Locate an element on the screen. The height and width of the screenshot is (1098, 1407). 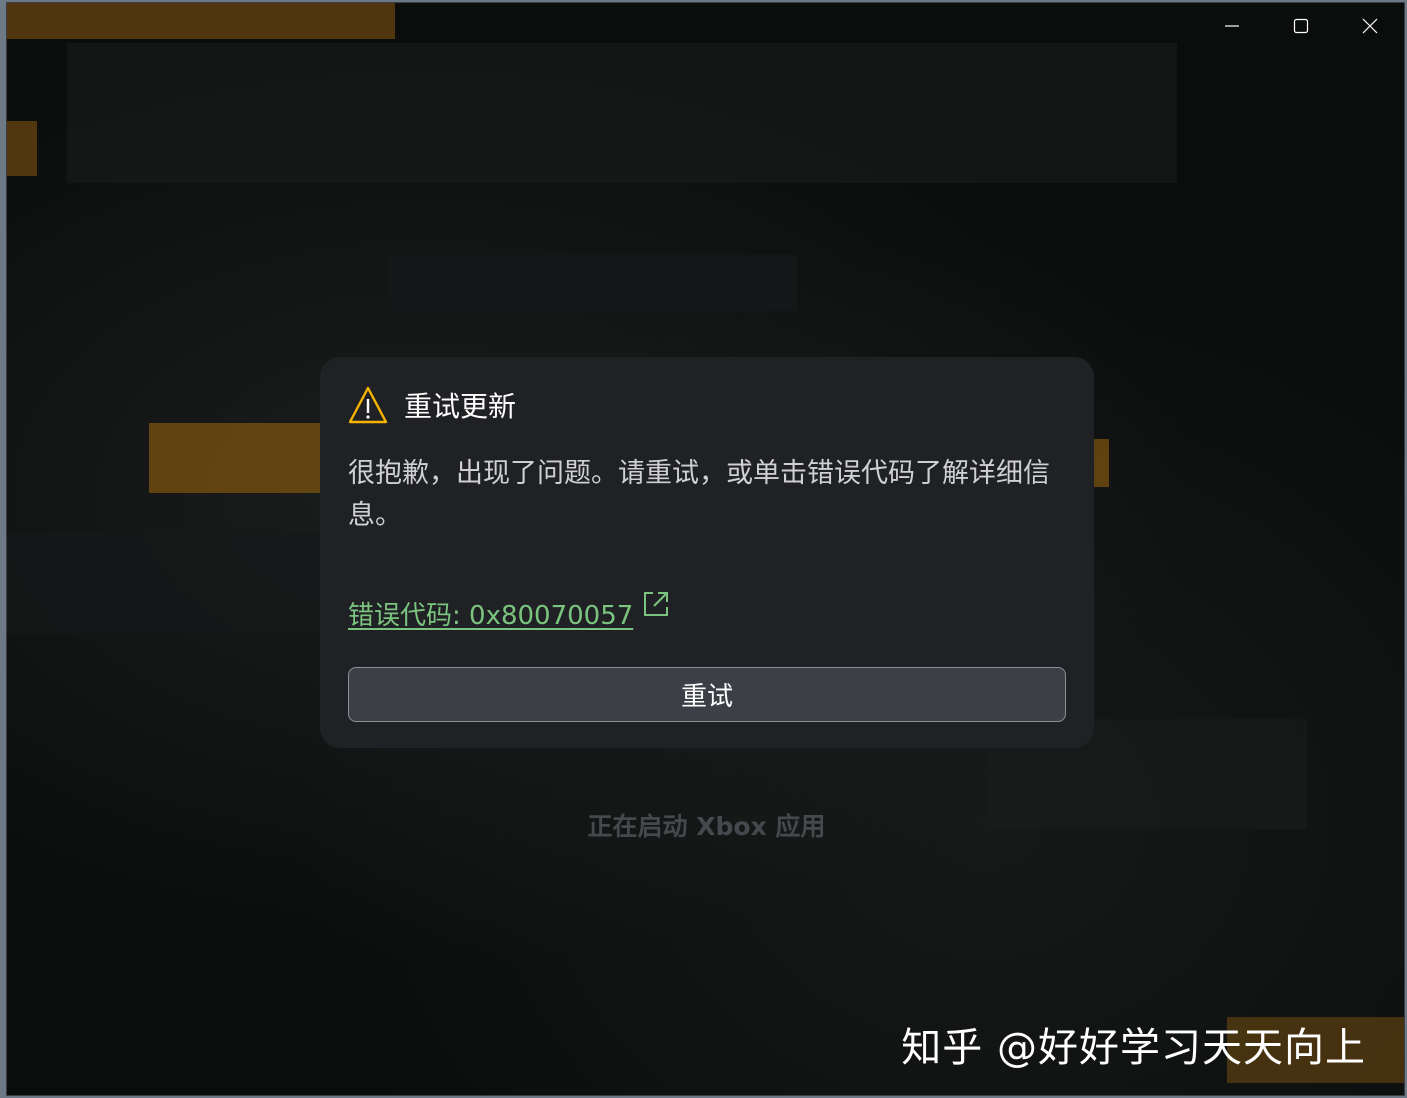
background-dark-panel is located at coordinates (622, 113).